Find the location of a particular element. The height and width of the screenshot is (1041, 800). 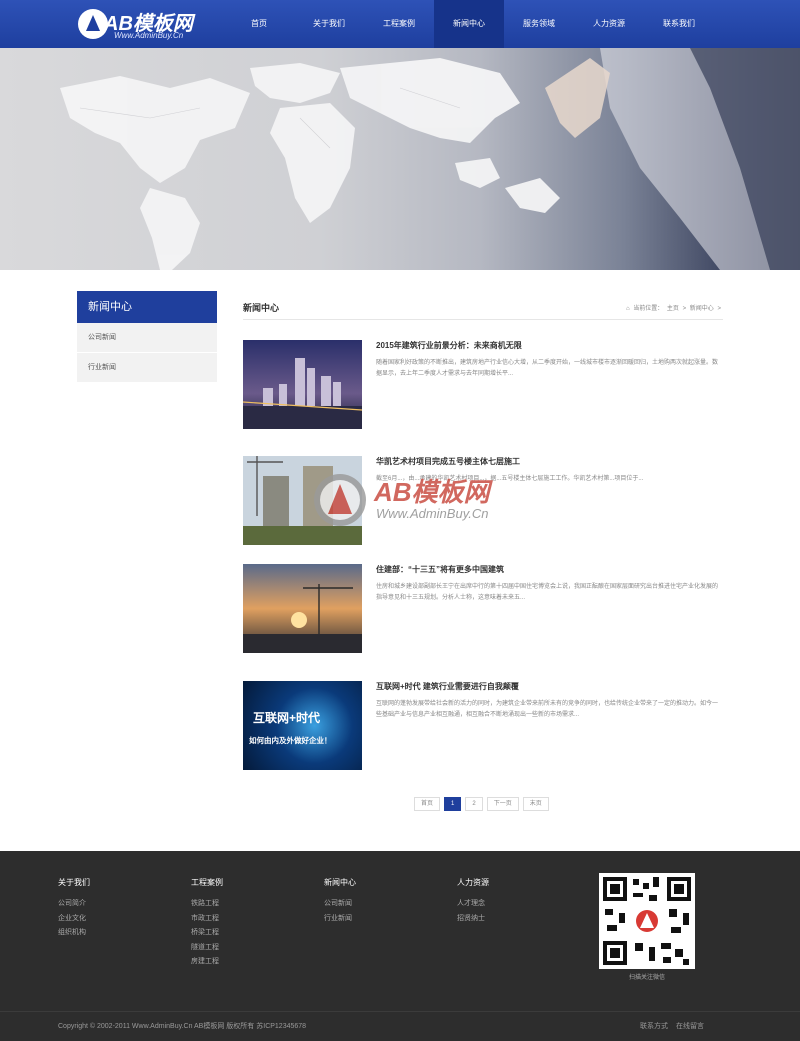

main-nav: 首页 关于我们 工程案例 新闻中心 服务领域 人力资源 联系我们 is located at coordinates (469, 24).